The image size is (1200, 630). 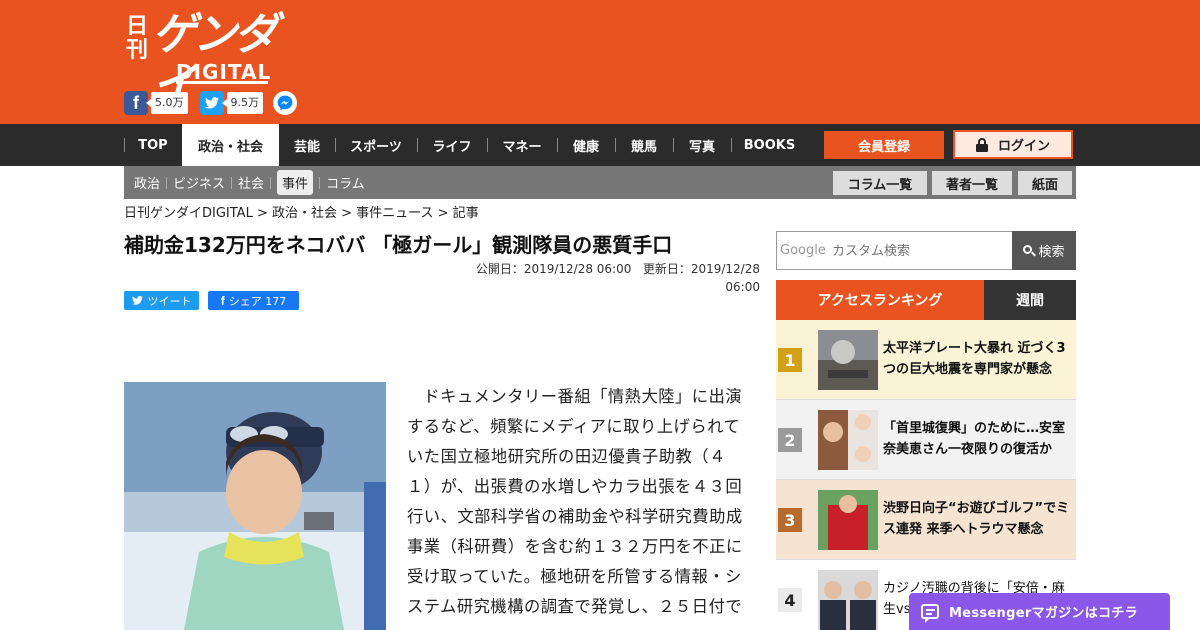 What do you see at coordinates (167, 103) in the screenshot?
I see `facebook-count: 5.0万` at bounding box center [167, 103].